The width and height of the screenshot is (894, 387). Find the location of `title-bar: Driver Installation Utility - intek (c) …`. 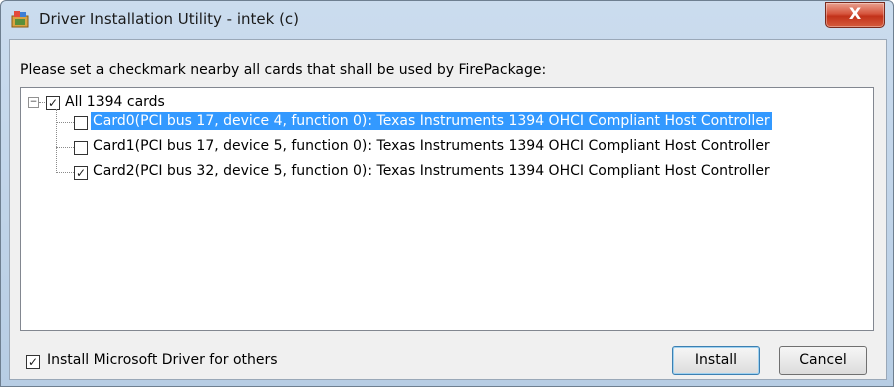

title-bar: Driver Installation Utility - intek (c) … is located at coordinates (447, 20).